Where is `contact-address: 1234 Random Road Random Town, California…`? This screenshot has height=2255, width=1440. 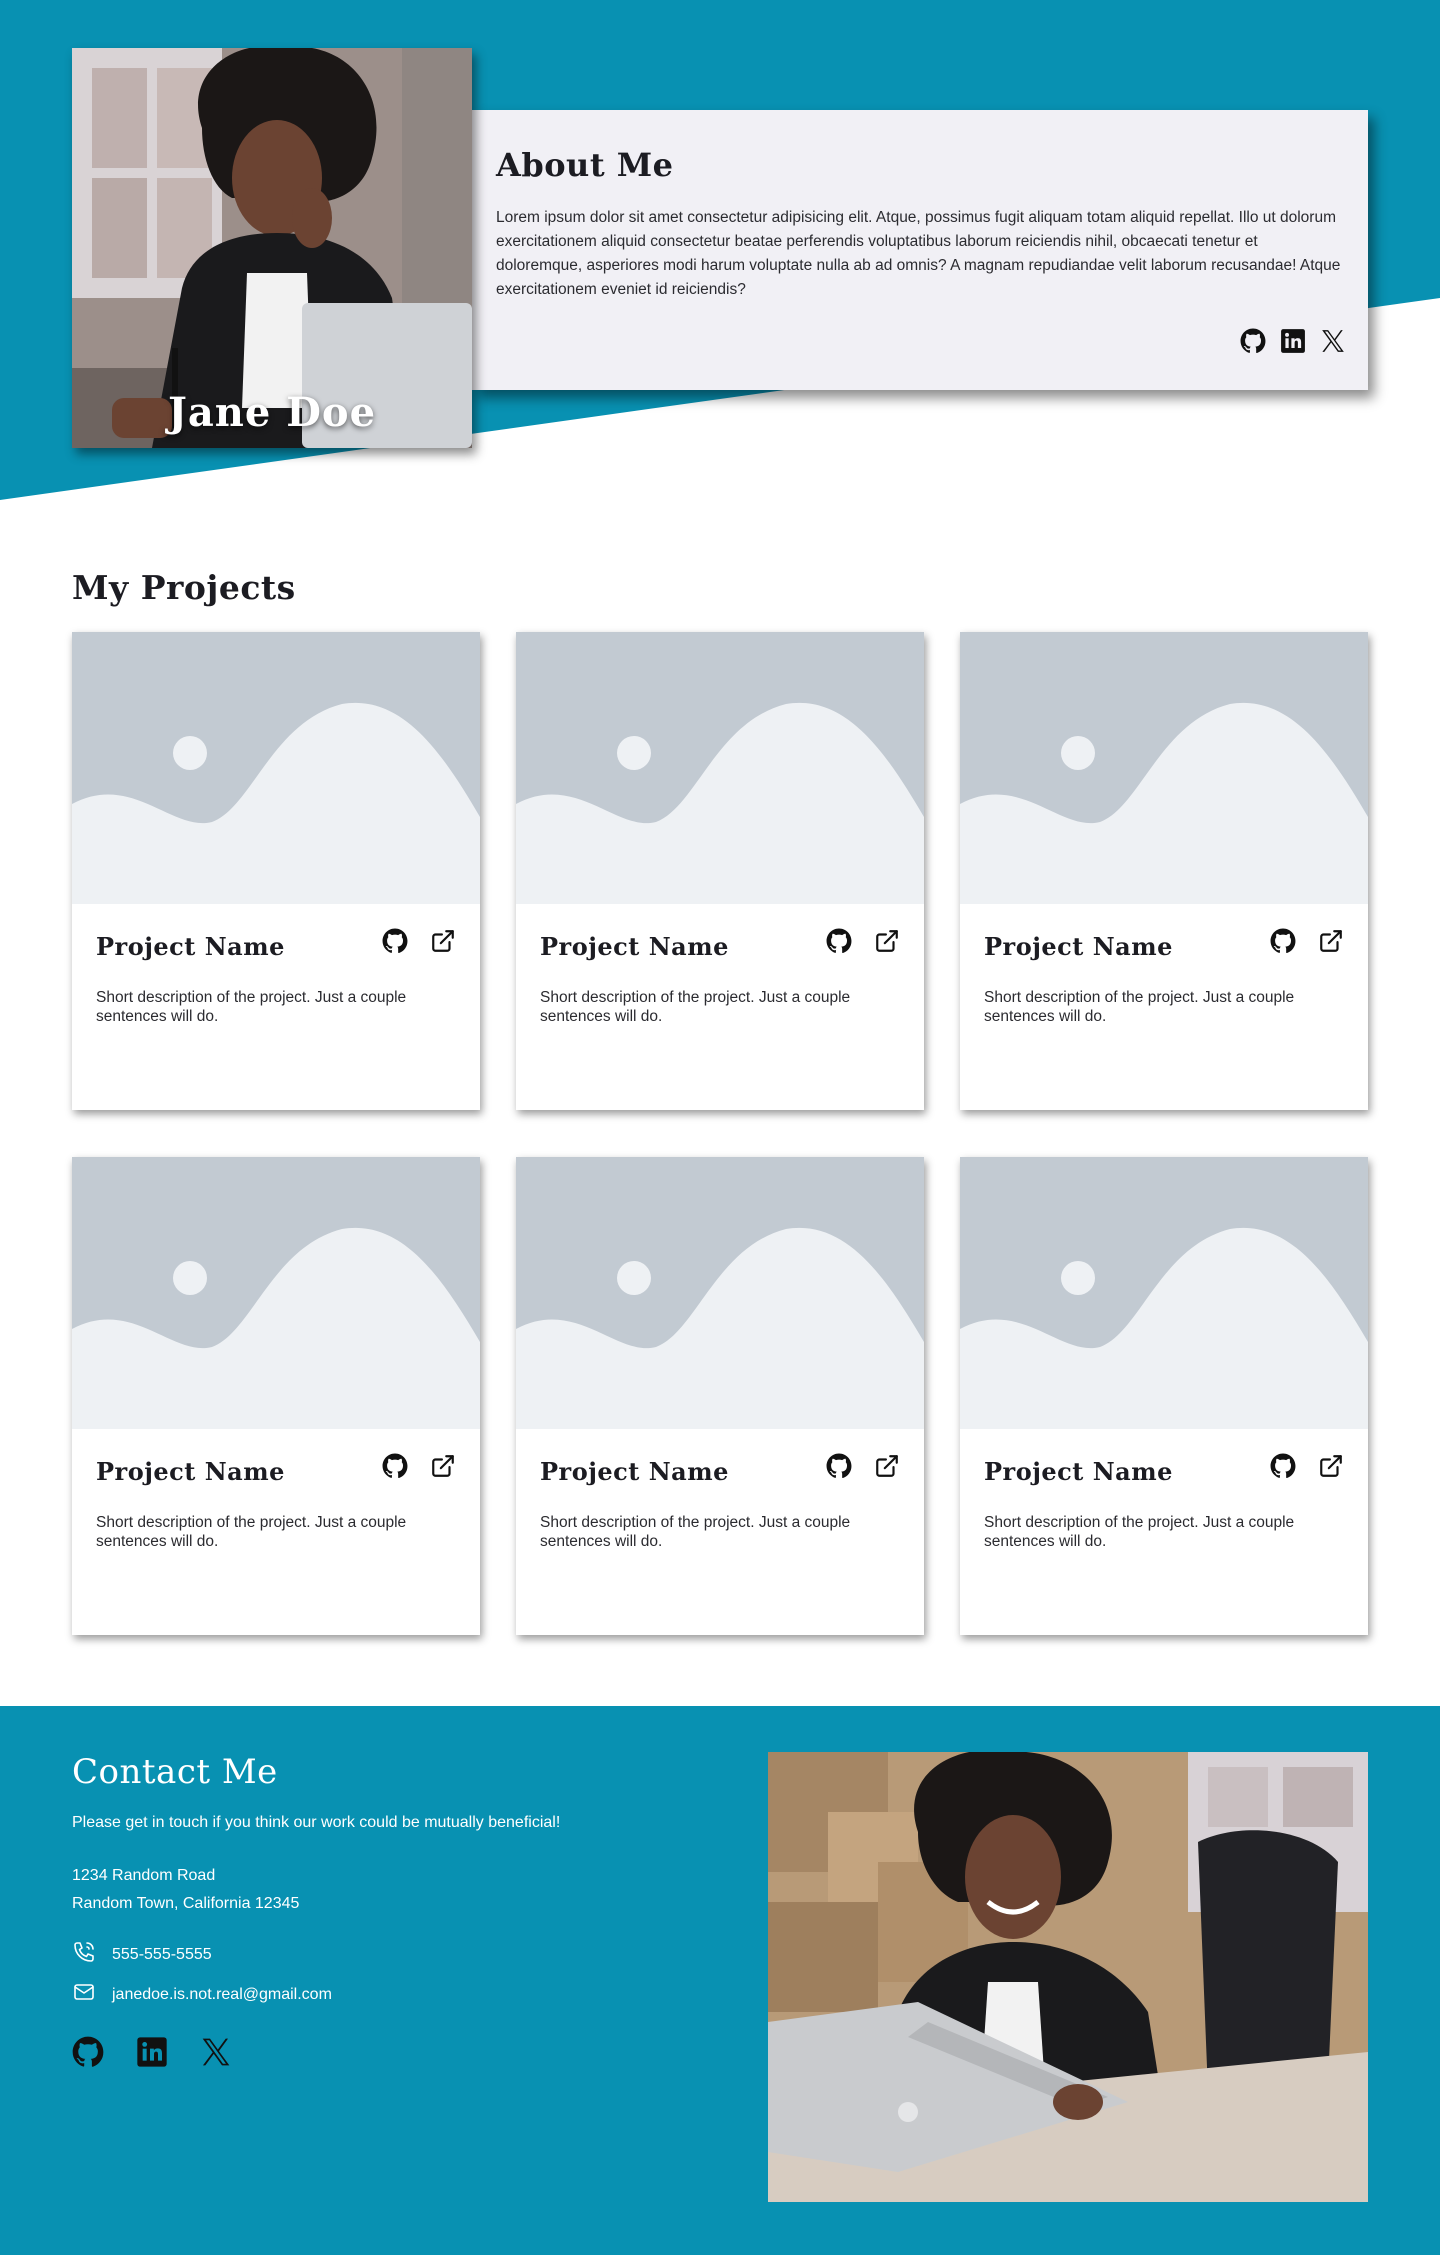 contact-address: 1234 Random Road Random Town, California… is located at coordinates (185, 1890).